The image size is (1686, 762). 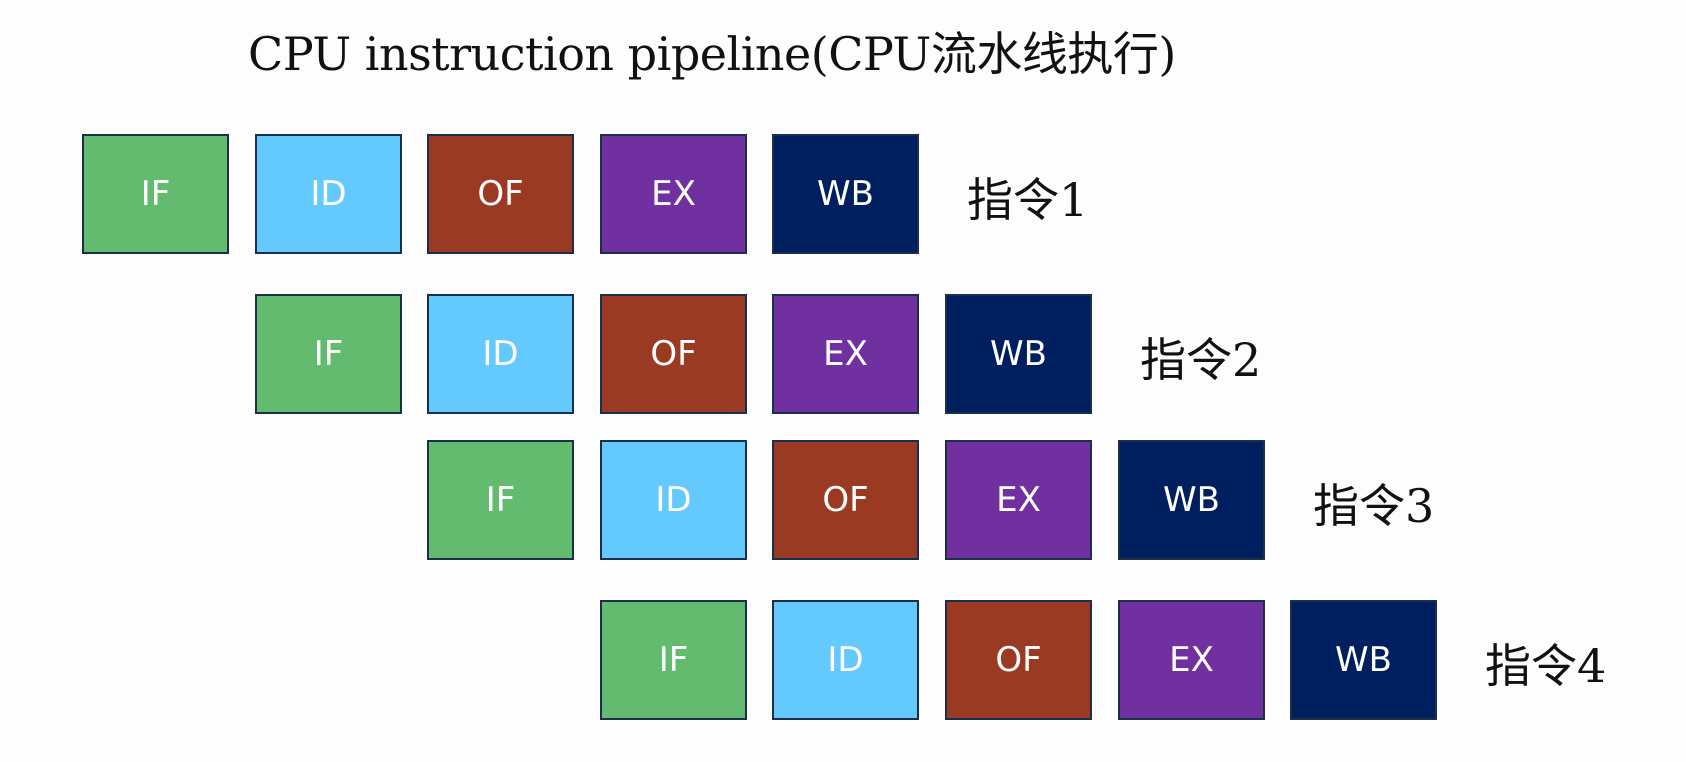 I want to click on instruction-label-4: 指令4, so click(x=1546, y=666).